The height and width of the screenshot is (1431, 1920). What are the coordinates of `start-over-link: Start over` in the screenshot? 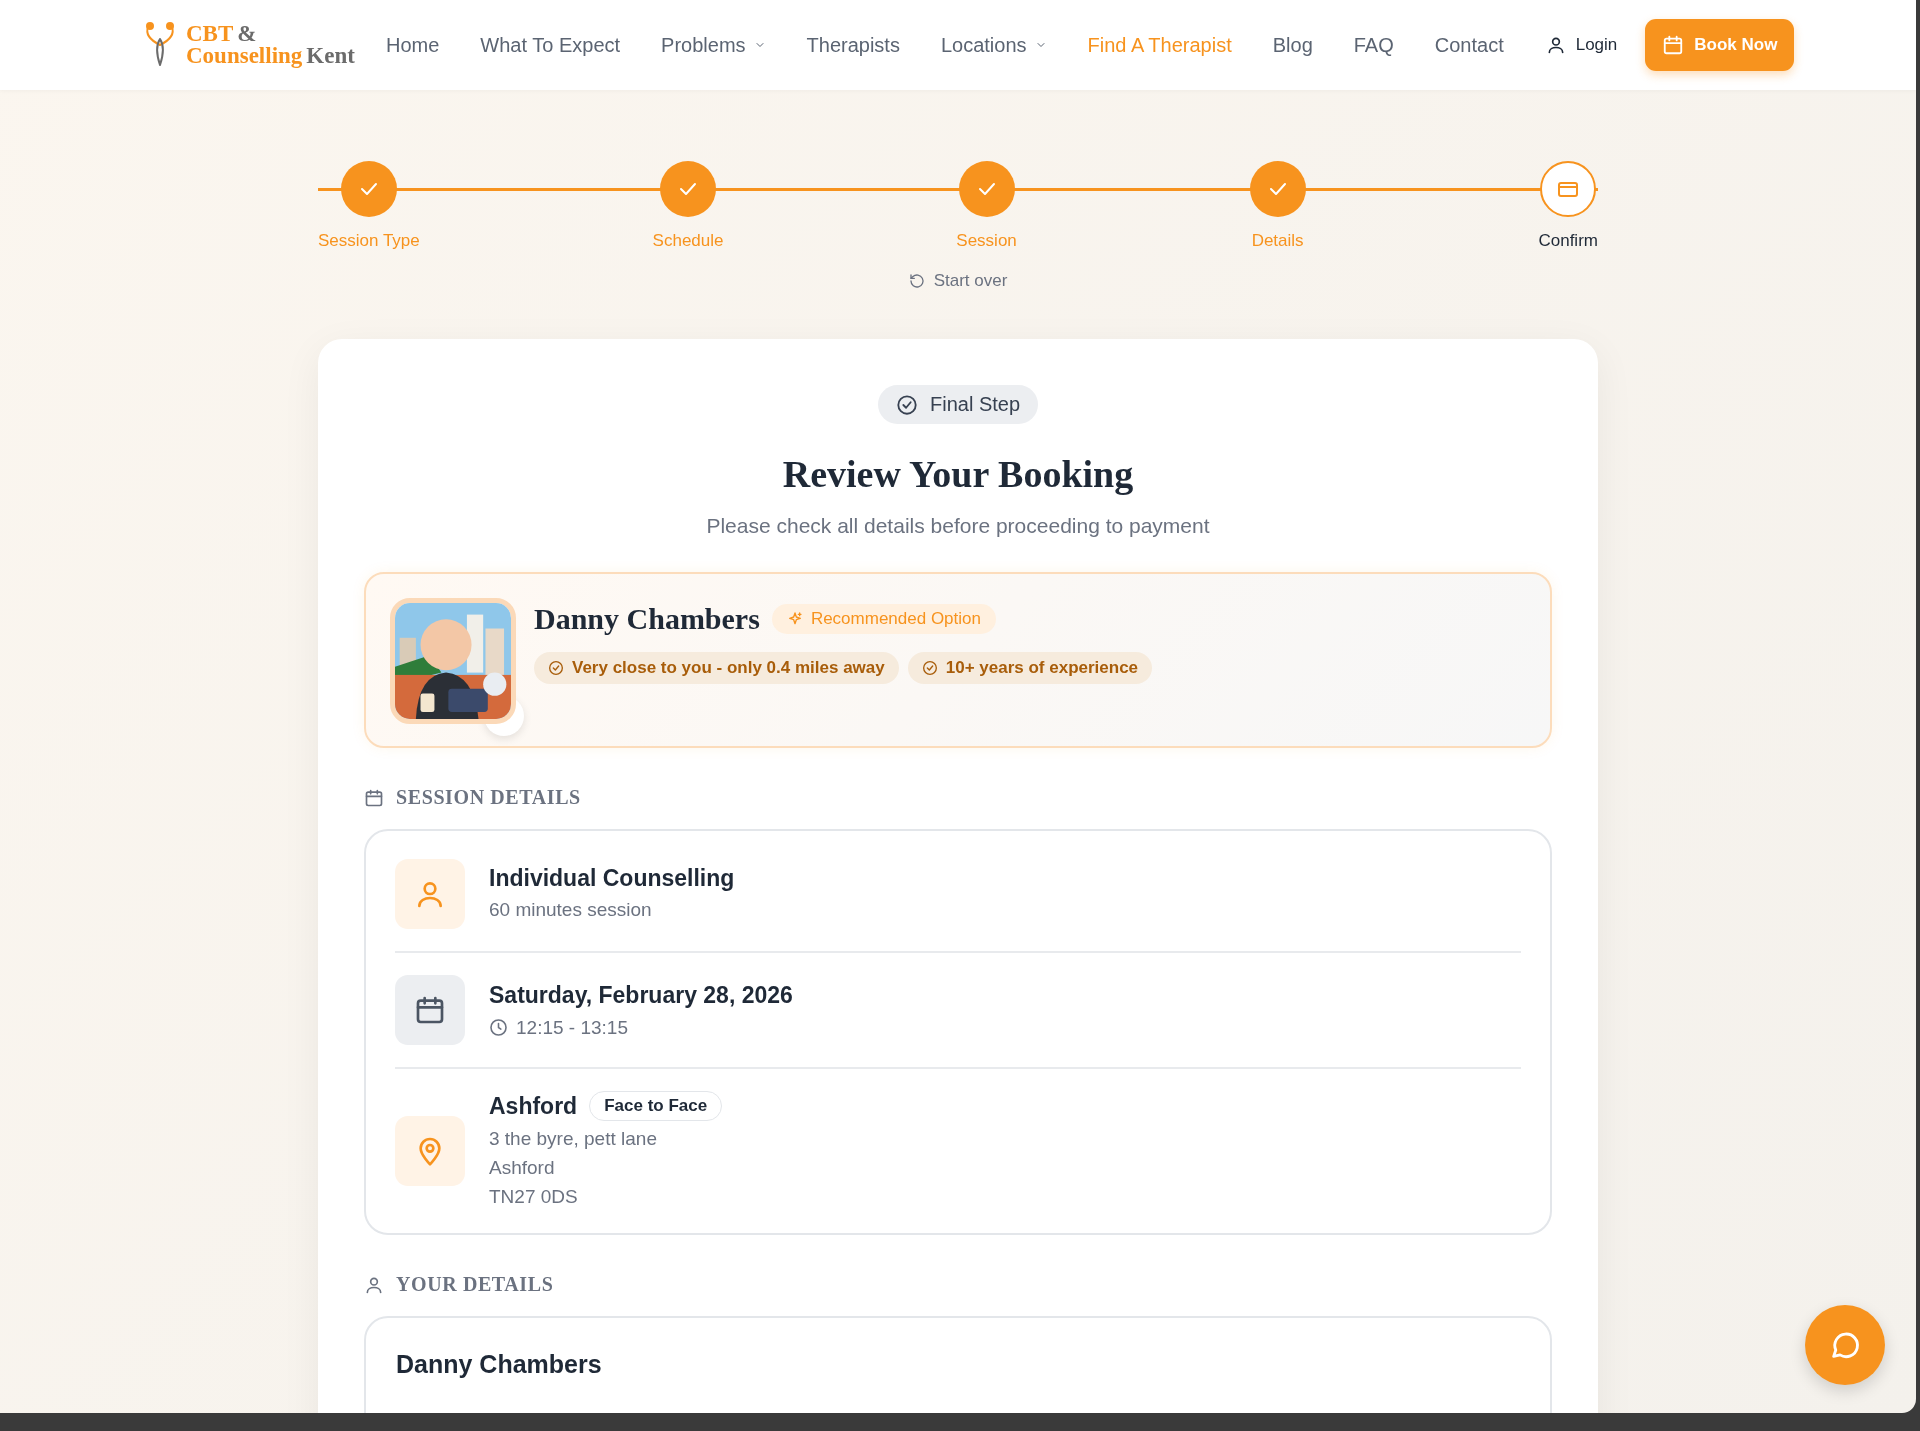 It's located at (958, 281).